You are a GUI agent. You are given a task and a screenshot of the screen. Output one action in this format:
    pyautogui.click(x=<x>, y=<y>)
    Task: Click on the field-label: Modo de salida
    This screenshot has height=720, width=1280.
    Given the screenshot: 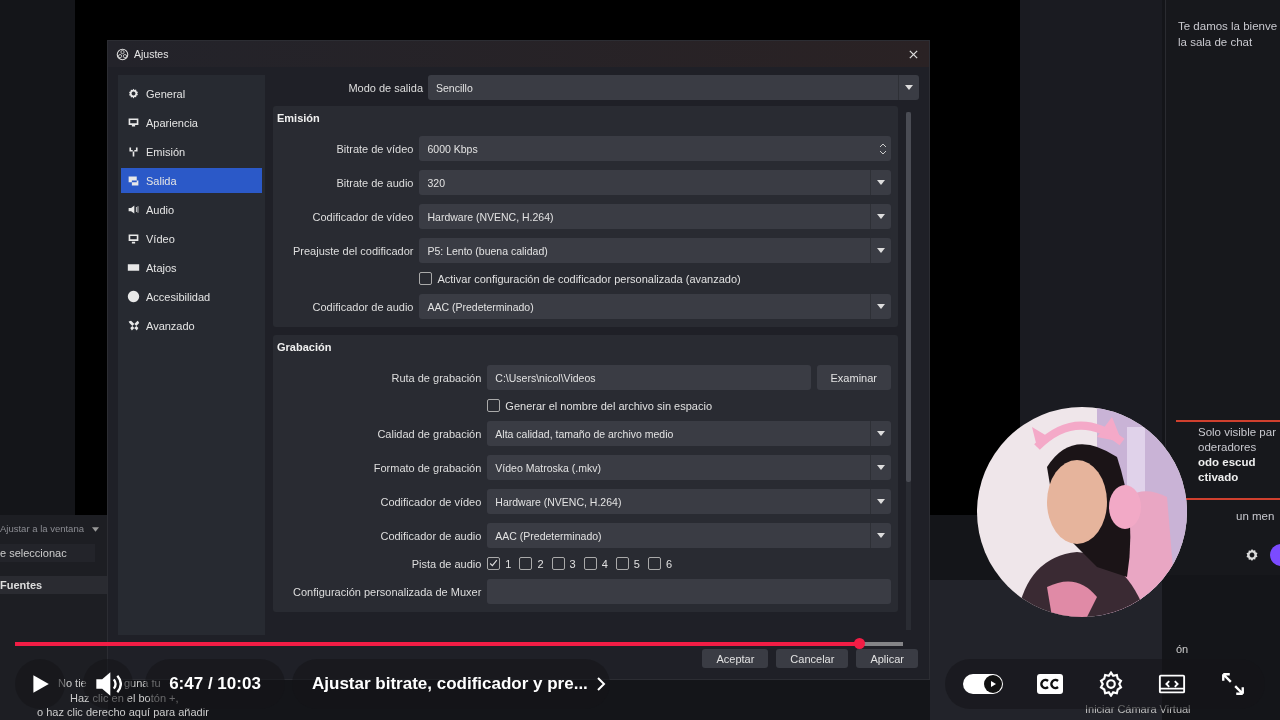 What is the action you would take?
    pyautogui.click(x=385, y=87)
    